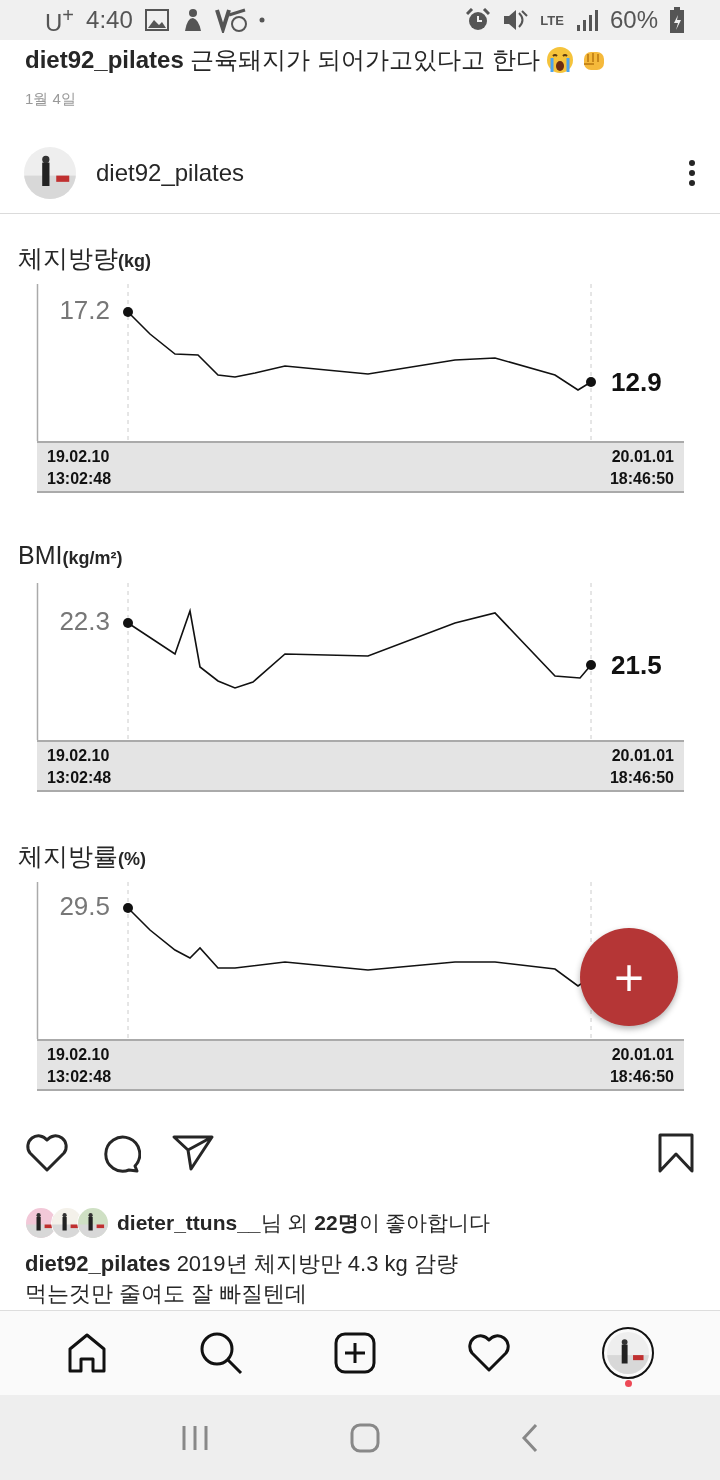 This screenshot has width=720, height=1480. I want to click on crying-emoji-icon, so click(559, 60).